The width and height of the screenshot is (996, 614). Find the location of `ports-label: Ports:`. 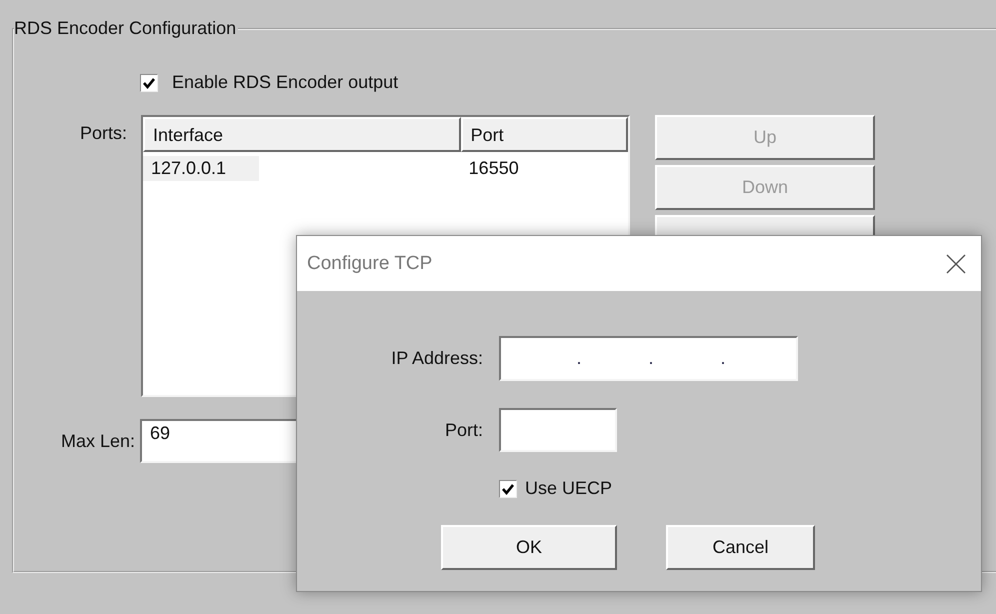

ports-label: Ports: is located at coordinates (102, 133).